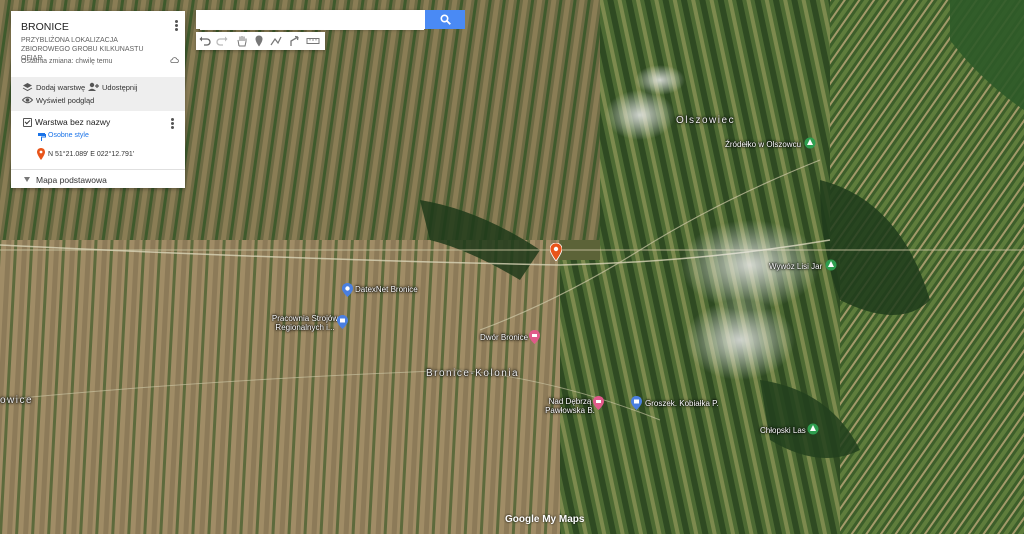 This screenshot has height=534, width=1024. I want to click on hand-icon, so click(242, 41).